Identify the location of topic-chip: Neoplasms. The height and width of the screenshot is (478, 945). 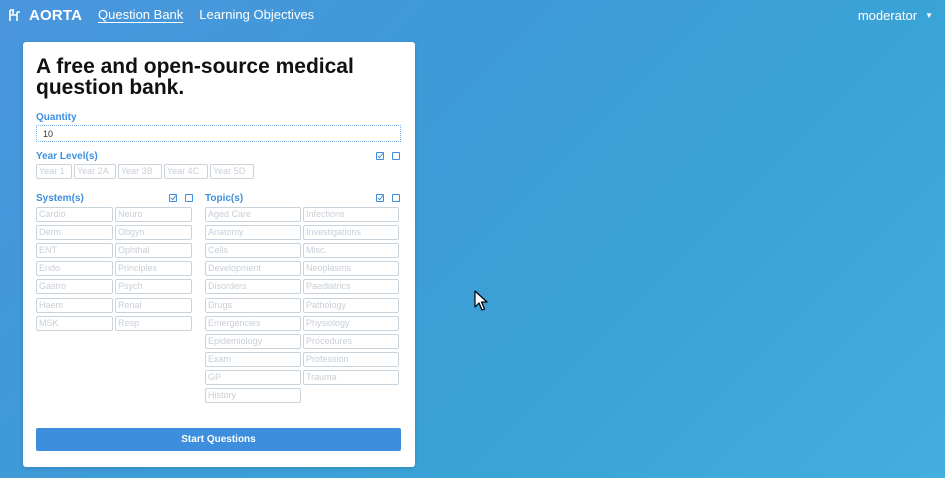
(351, 269).